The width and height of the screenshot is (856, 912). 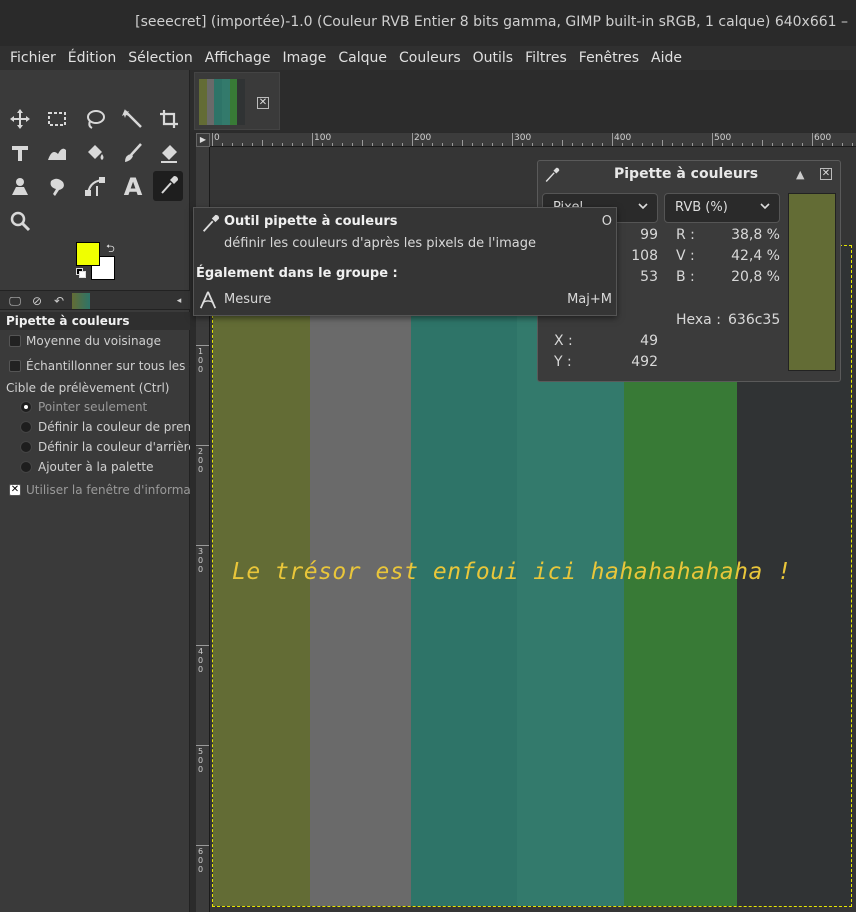 I want to click on text-icon: A, so click(x=133, y=187).